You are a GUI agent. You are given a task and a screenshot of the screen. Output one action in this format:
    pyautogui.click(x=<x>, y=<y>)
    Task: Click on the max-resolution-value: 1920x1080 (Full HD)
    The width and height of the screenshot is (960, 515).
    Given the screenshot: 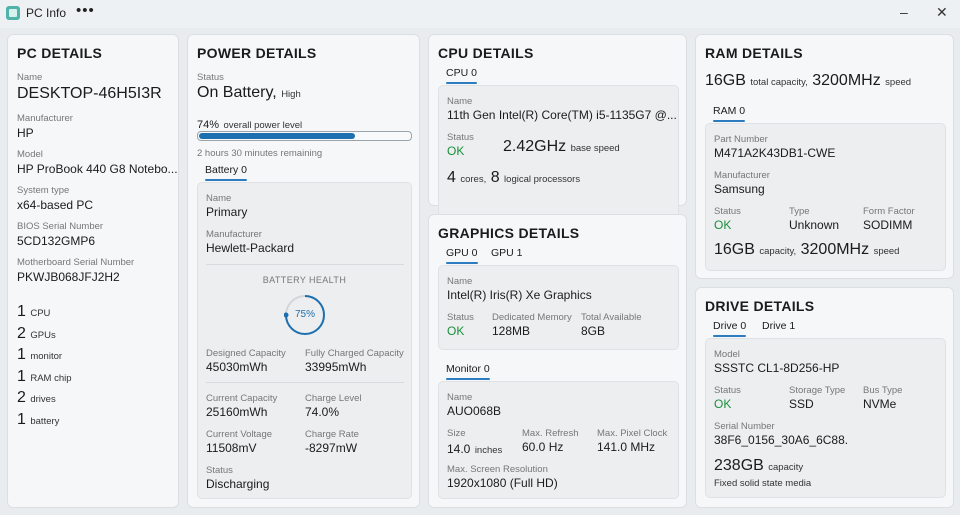 What is the action you would take?
    pyautogui.click(x=502, y=483)
    